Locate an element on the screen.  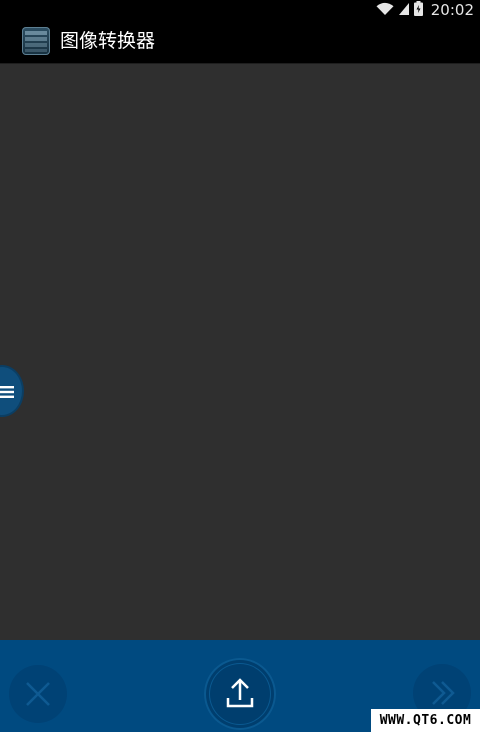
status-icons: 20:02 is located at coordinates (425, 10).